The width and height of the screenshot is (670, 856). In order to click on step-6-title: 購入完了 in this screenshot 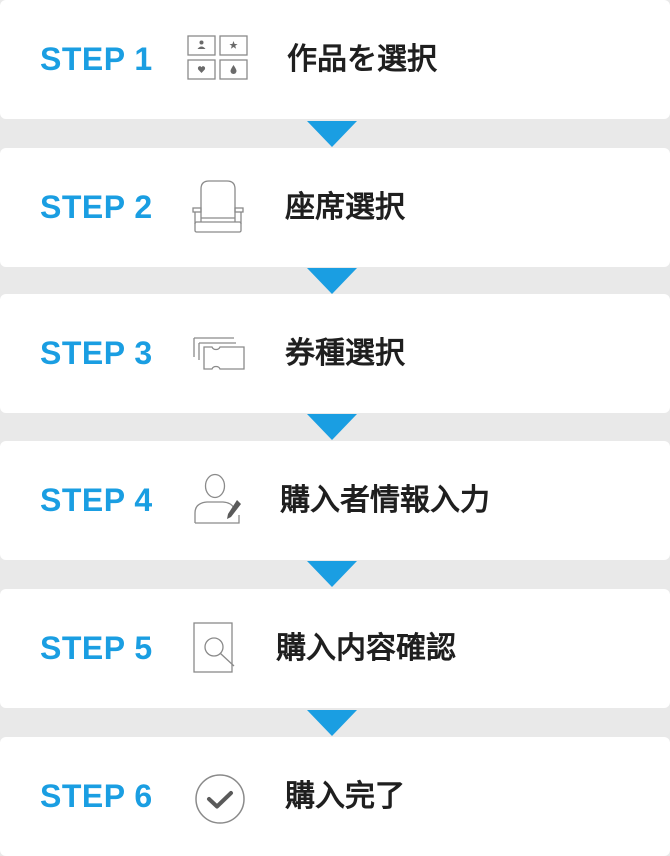, I will do `click(345, 796)`.